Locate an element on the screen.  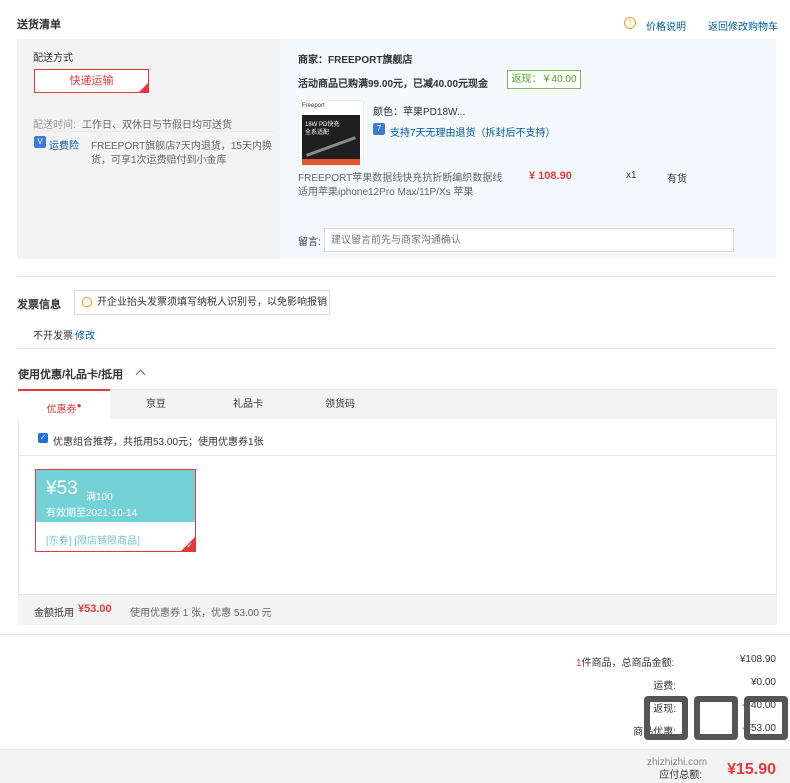
price-info-icon: ! is located at coordinates (630, 23).